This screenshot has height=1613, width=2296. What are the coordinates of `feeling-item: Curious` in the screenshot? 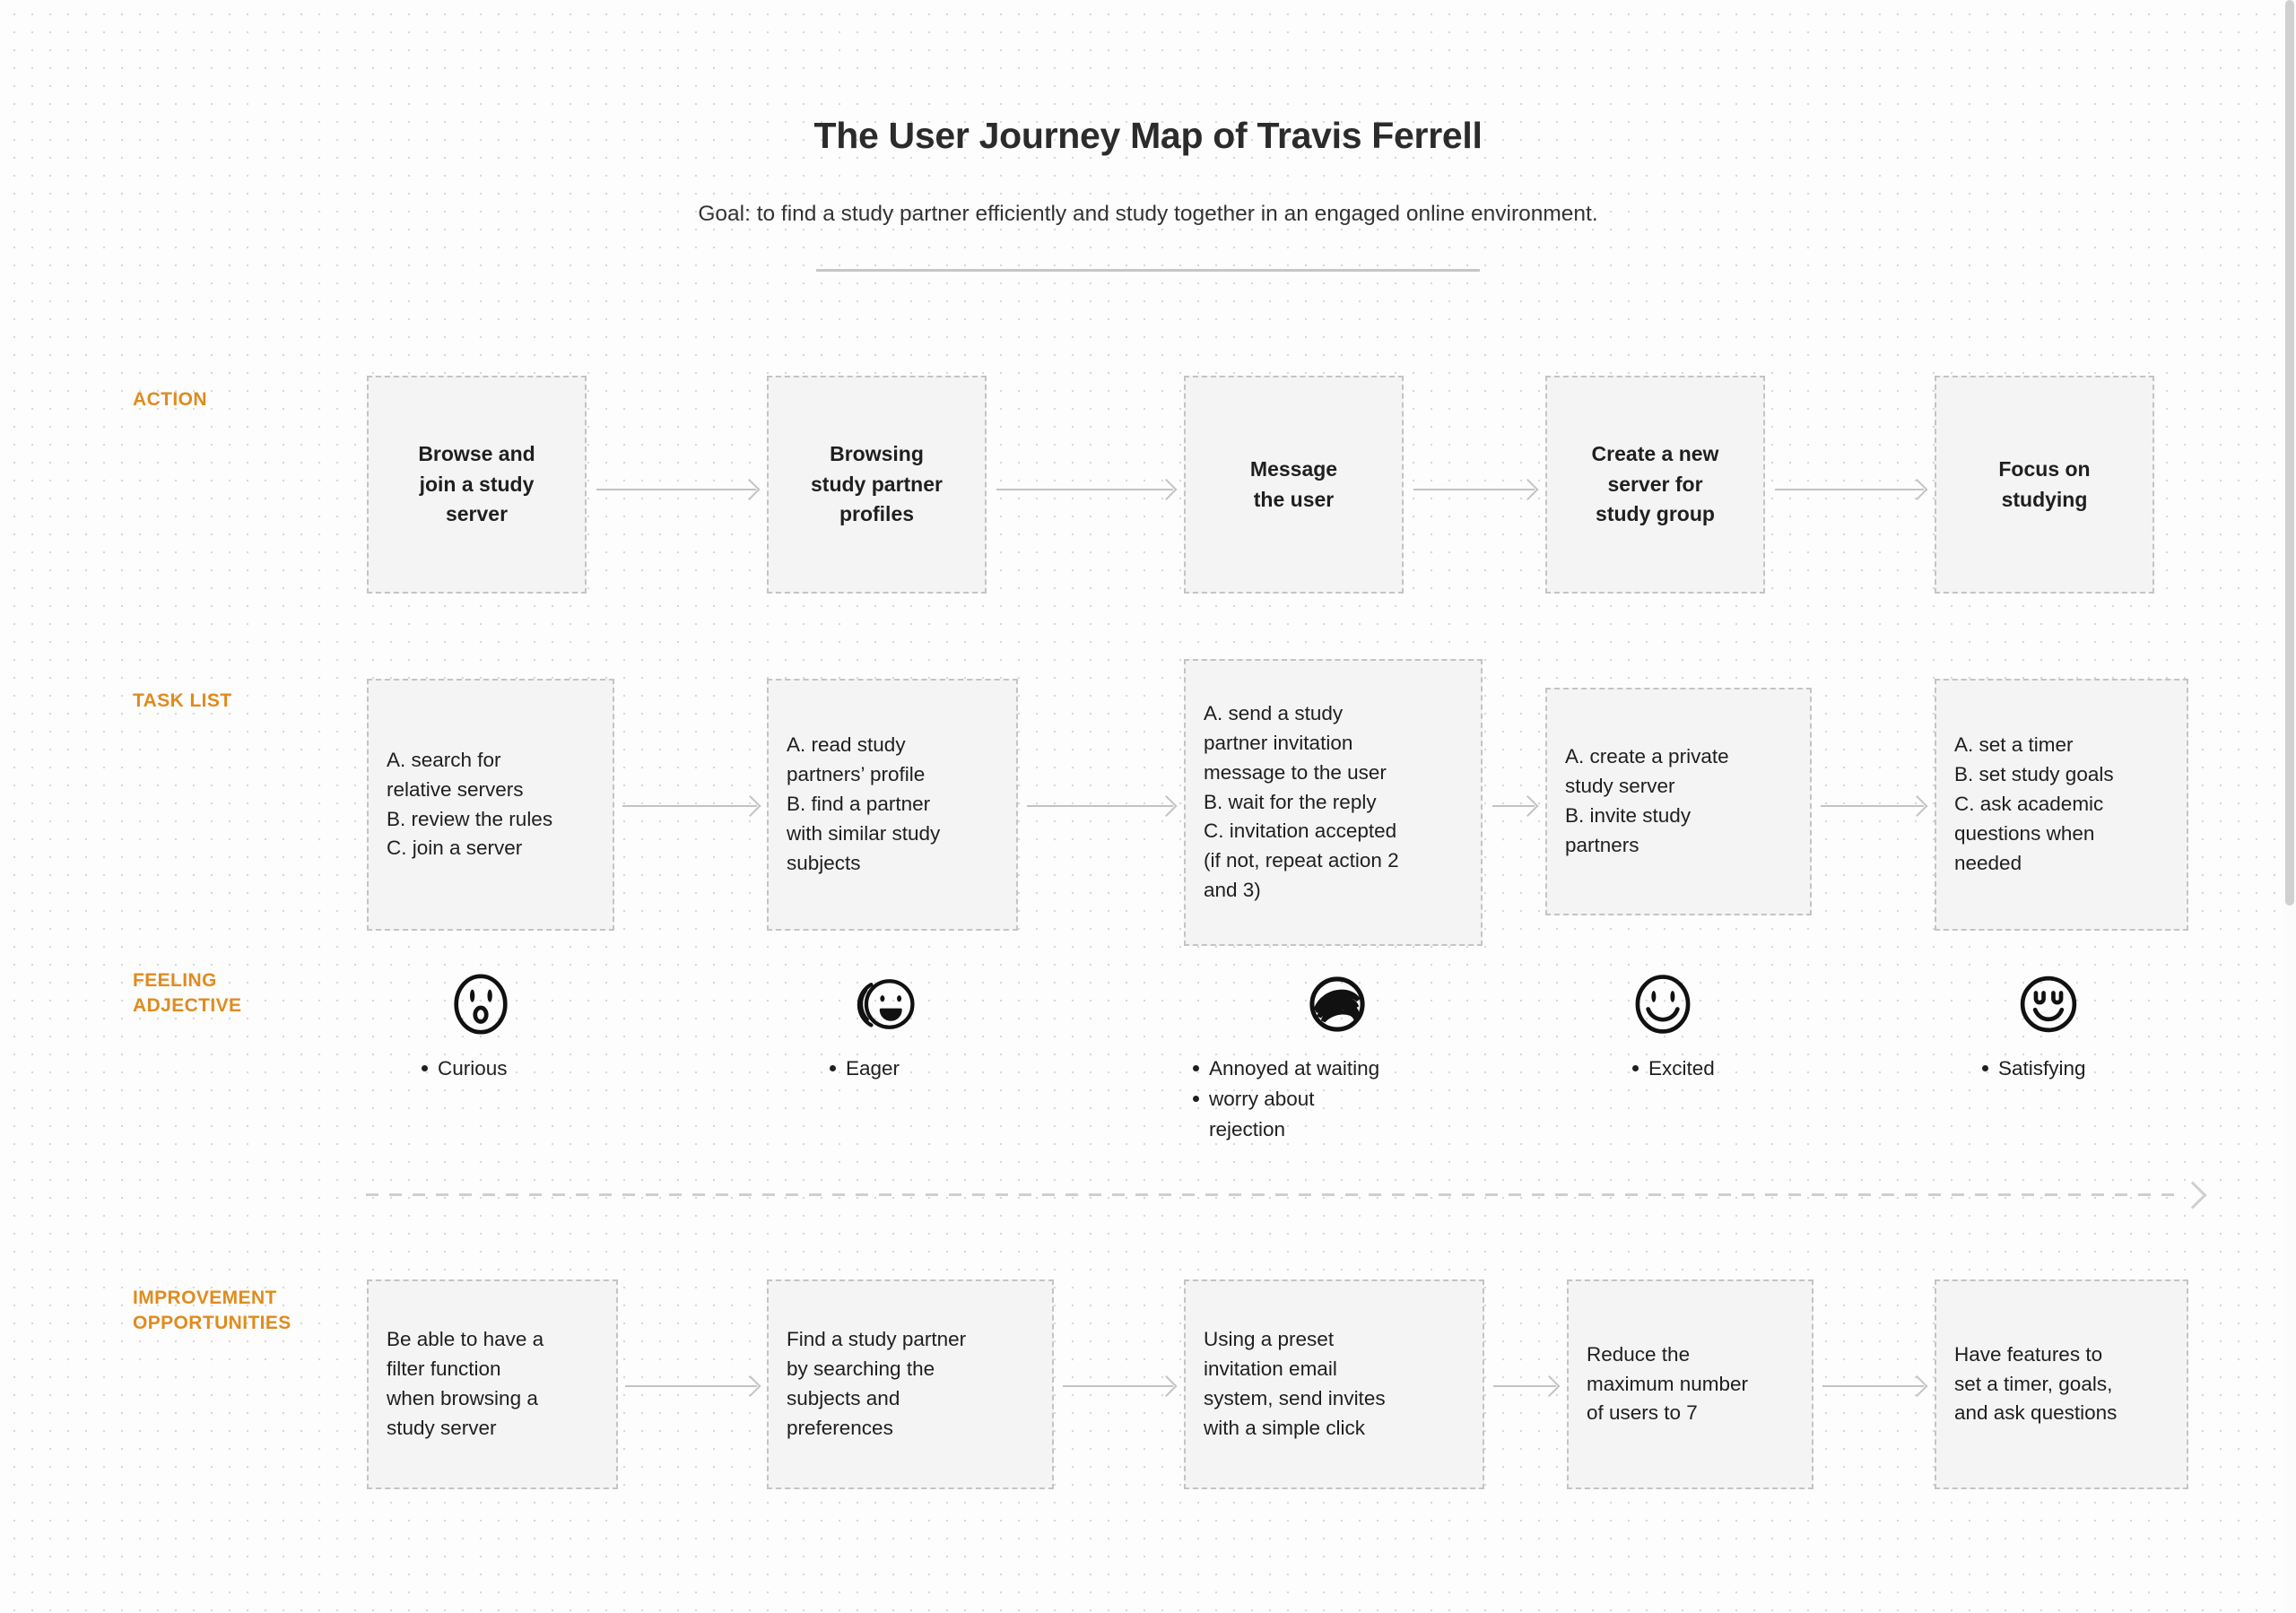 It's located at (552, 1069).